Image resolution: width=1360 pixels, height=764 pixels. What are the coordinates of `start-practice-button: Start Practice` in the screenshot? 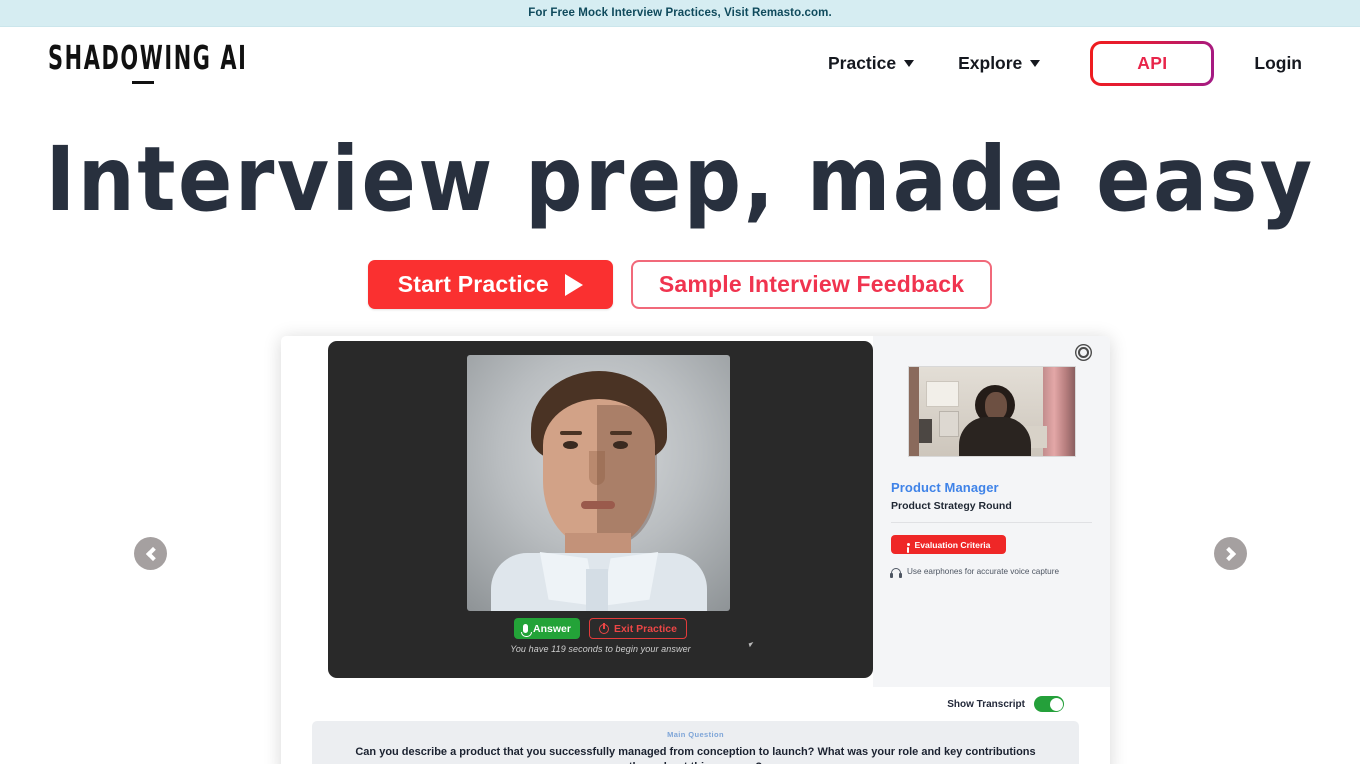 It's located at (490, 284).